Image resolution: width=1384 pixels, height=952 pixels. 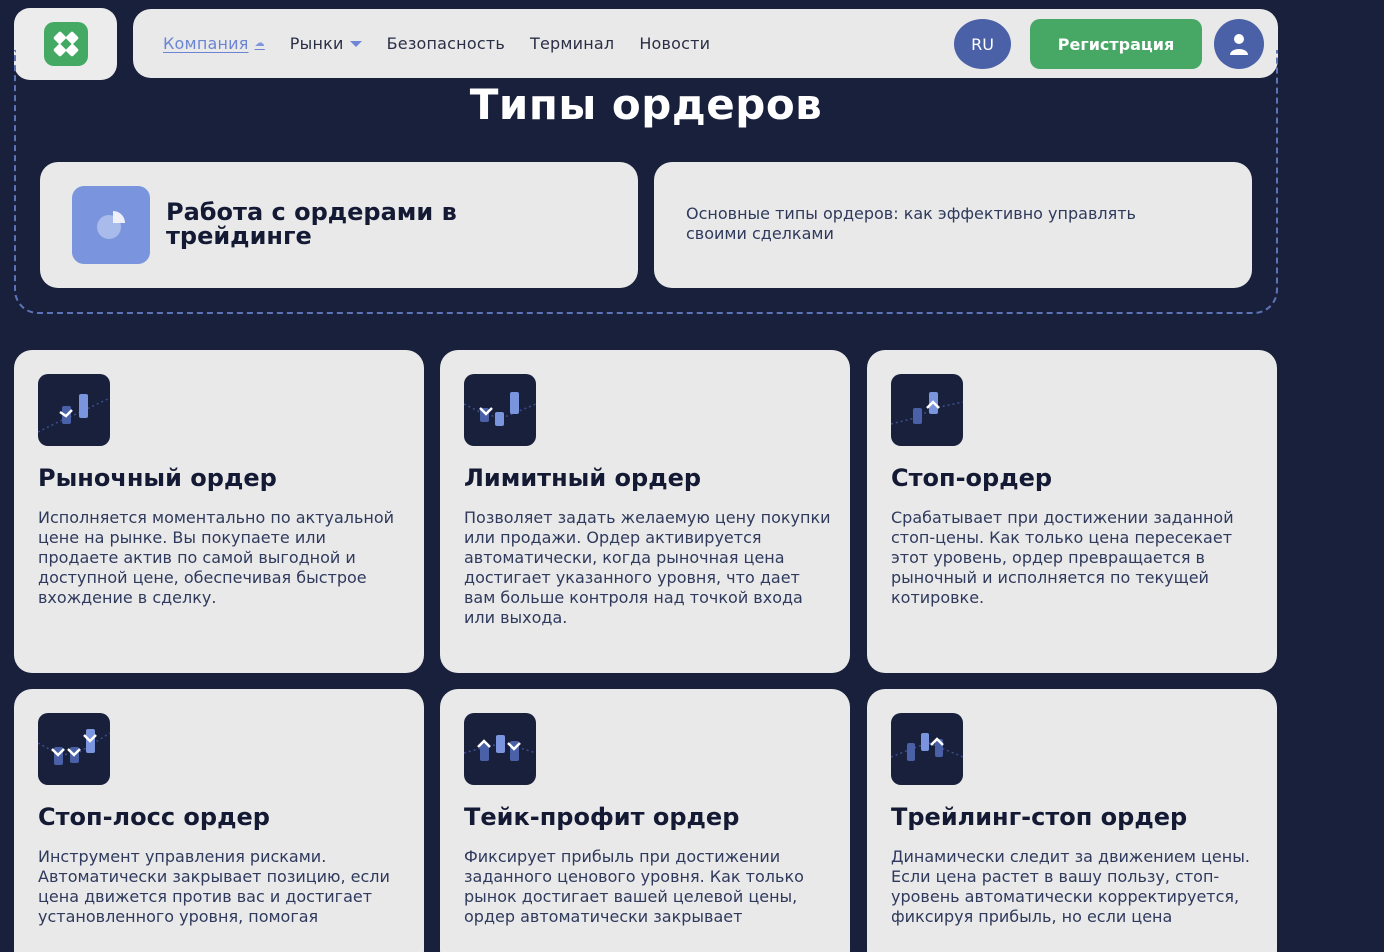 What do you see at coordinates (157, 478) in the screenshot?
I see `order-card-title: Рыночный ордер` at bounding box center [157, 478].